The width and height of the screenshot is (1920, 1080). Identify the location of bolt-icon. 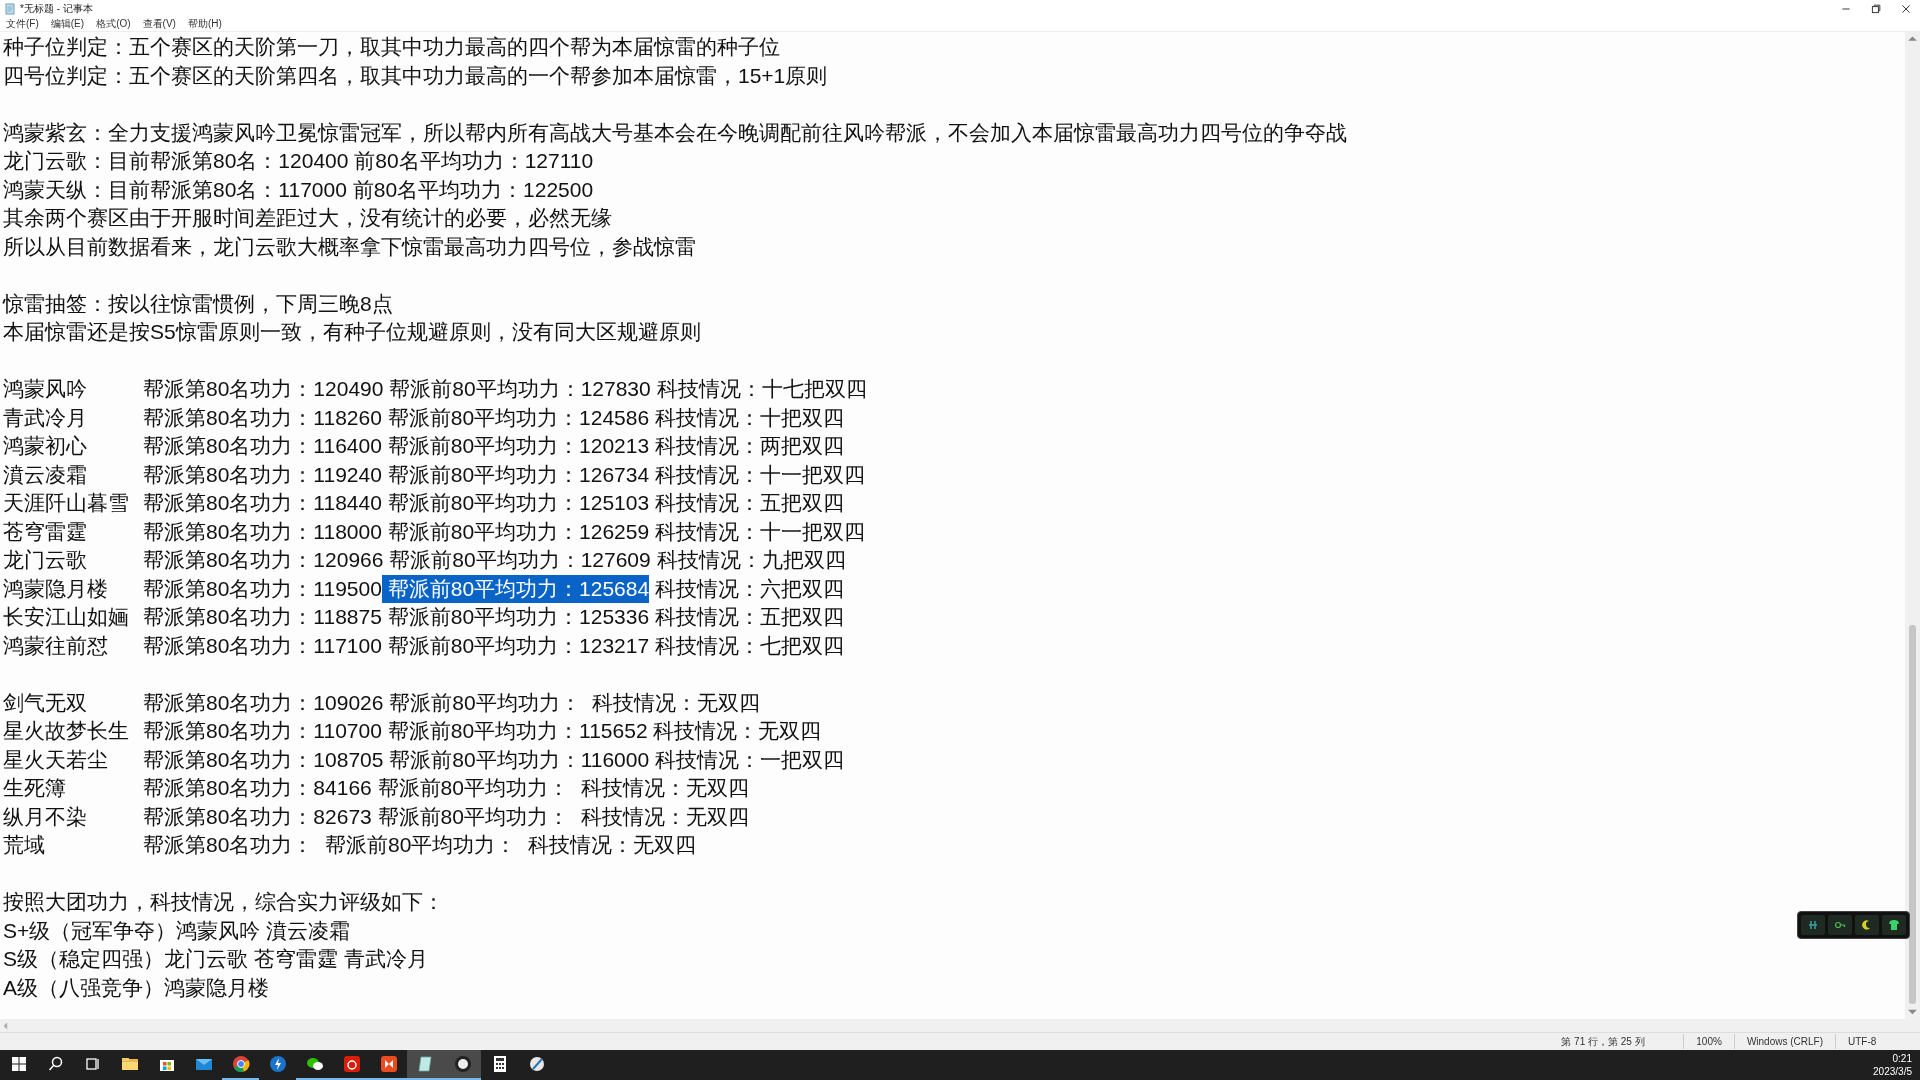
(277, 1064).